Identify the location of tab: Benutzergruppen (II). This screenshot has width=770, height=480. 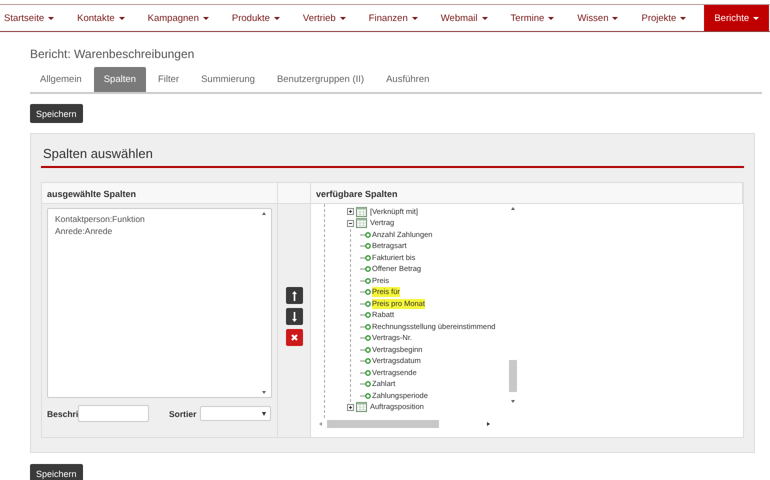
(320, 79).